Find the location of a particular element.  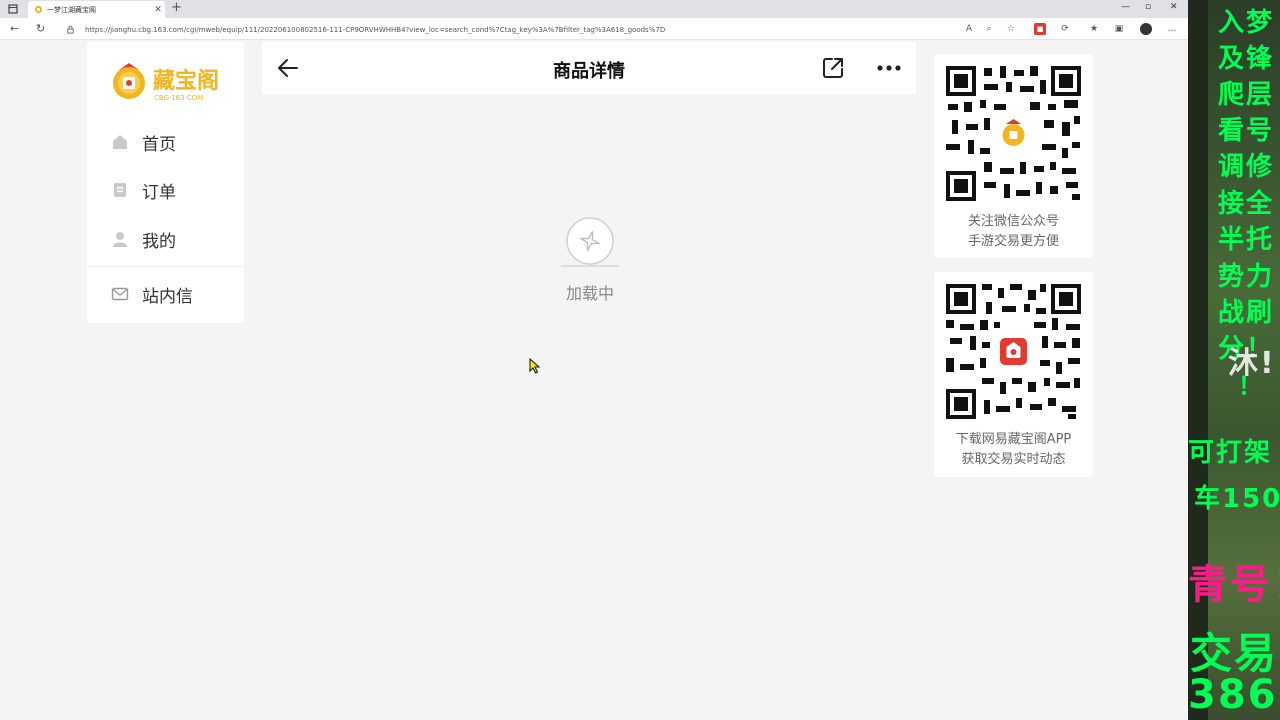

sidebar-item-label: 我的 is located at coordinates (159, 241).